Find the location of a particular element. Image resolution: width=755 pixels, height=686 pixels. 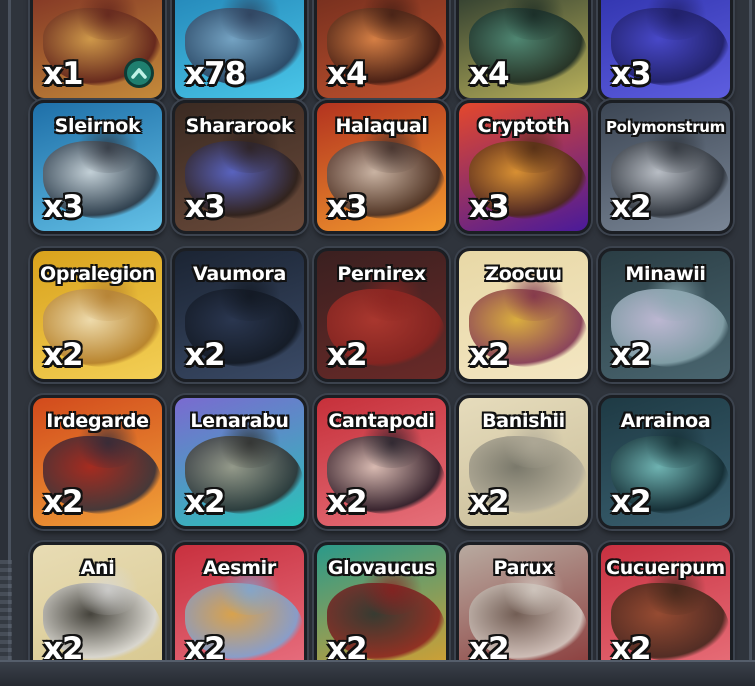

creature-card: Zoocuu x2 is located at coordinates (523, 315).